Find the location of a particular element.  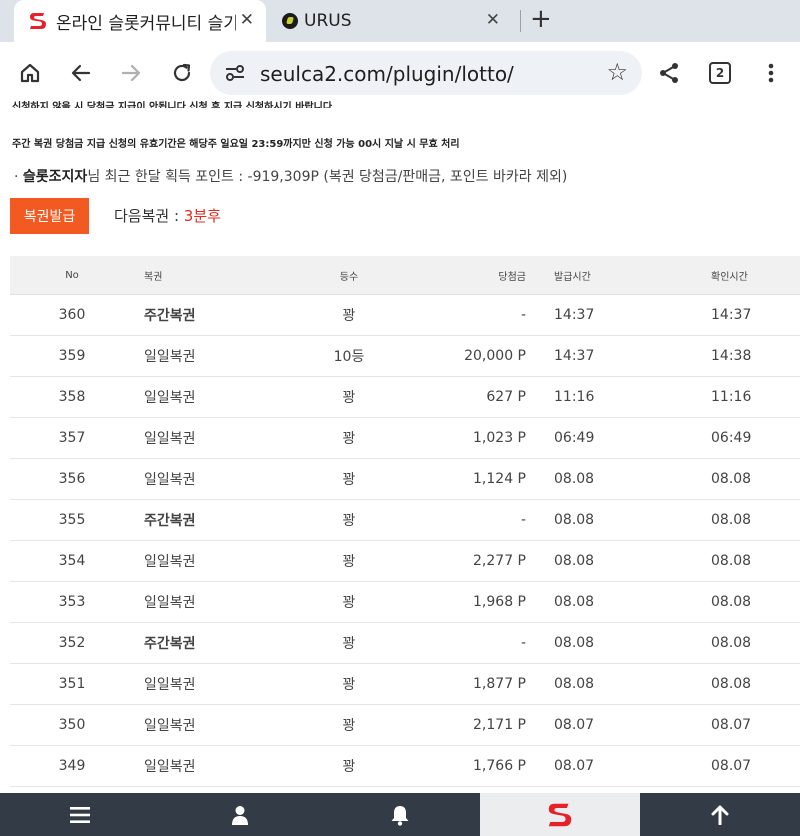

tab-title: URUS is located at coordinates (328, 21).